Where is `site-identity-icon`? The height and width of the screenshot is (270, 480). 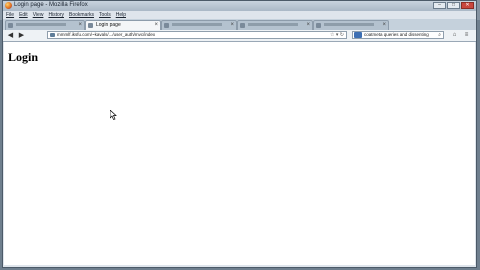 site-identity-icon is located at coordinates (52, 35).